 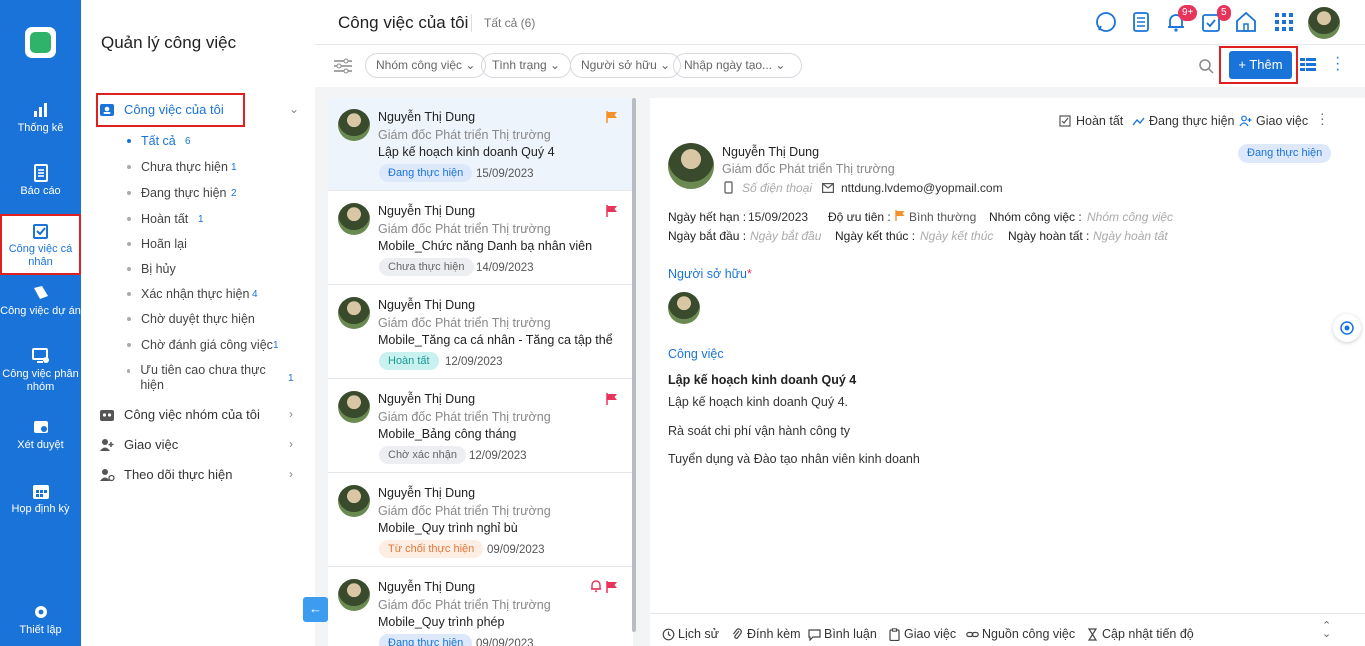 What do you see at coordinates (1020, 634) in the screenshot?
I see `tab-source: Nguồn công việc` at bounding box center [1020, 634].